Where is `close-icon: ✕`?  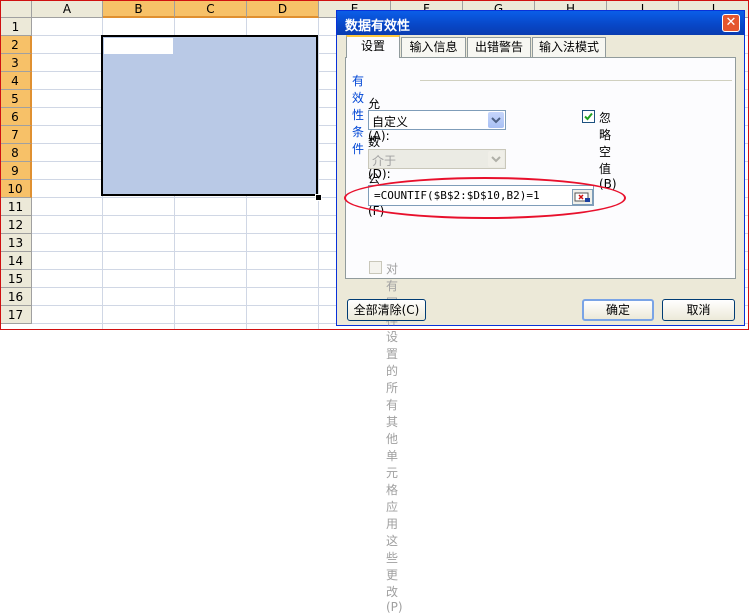 close-icon: ✕ is located at coordinates (731, 23).